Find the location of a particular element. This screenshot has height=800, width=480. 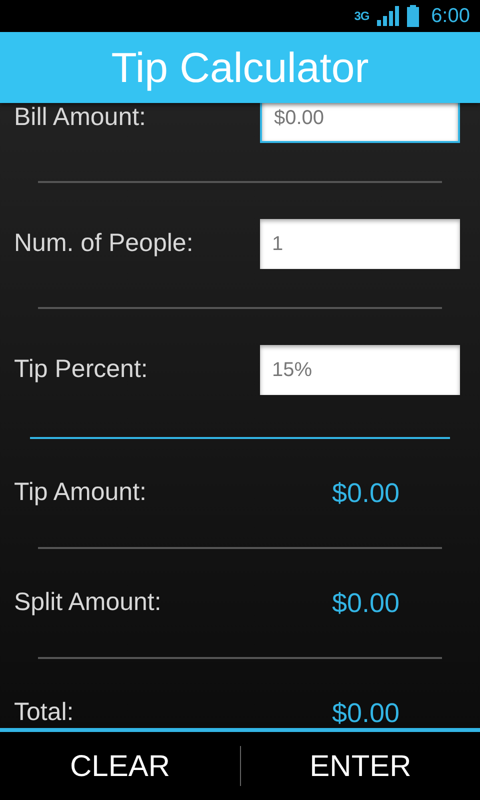

network-label: 3G is located at coordinates (362, 16).